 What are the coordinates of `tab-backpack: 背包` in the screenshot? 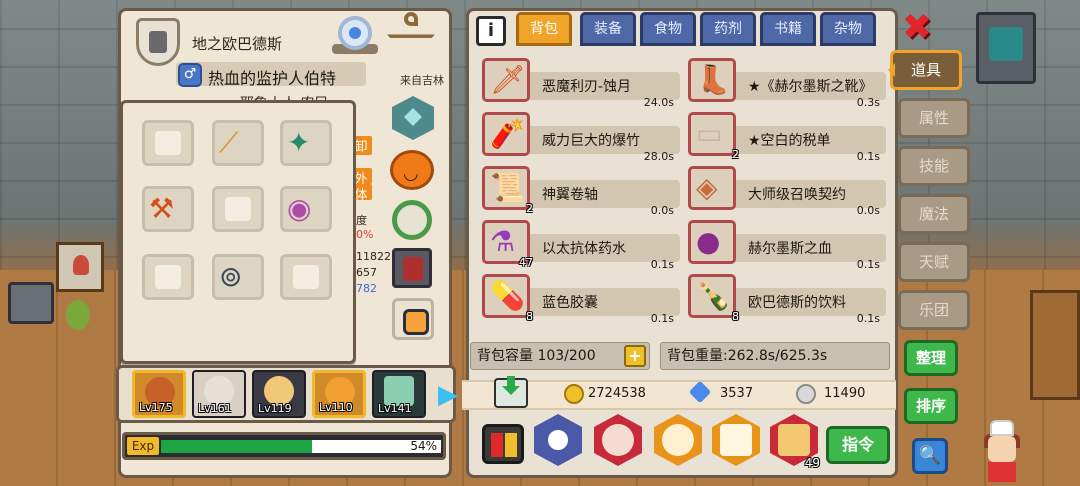 It's located at (544, 29).